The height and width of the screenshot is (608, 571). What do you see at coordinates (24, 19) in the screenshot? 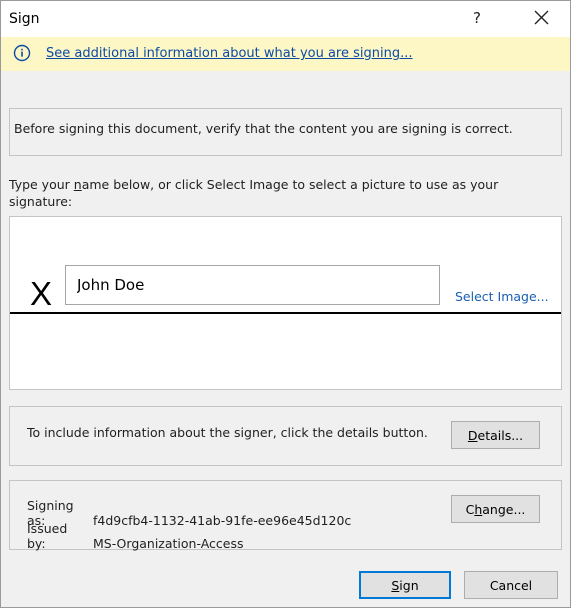
I see `dialog-title: Sign` at bounding box center [24, 19].